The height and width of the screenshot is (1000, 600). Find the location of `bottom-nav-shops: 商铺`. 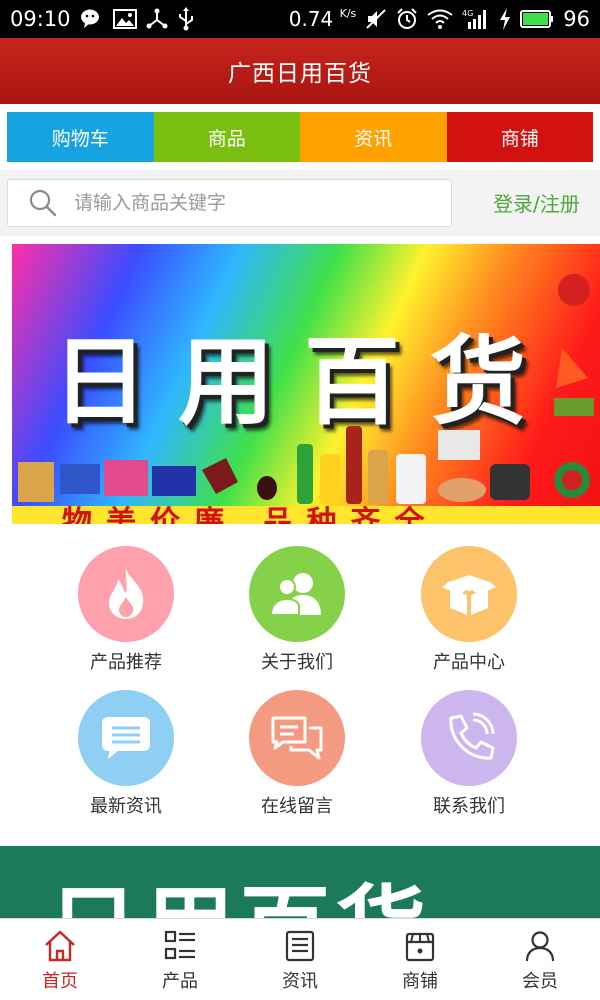

bottom-nav-shops: 商铺 is located at coordinates (420, 959).